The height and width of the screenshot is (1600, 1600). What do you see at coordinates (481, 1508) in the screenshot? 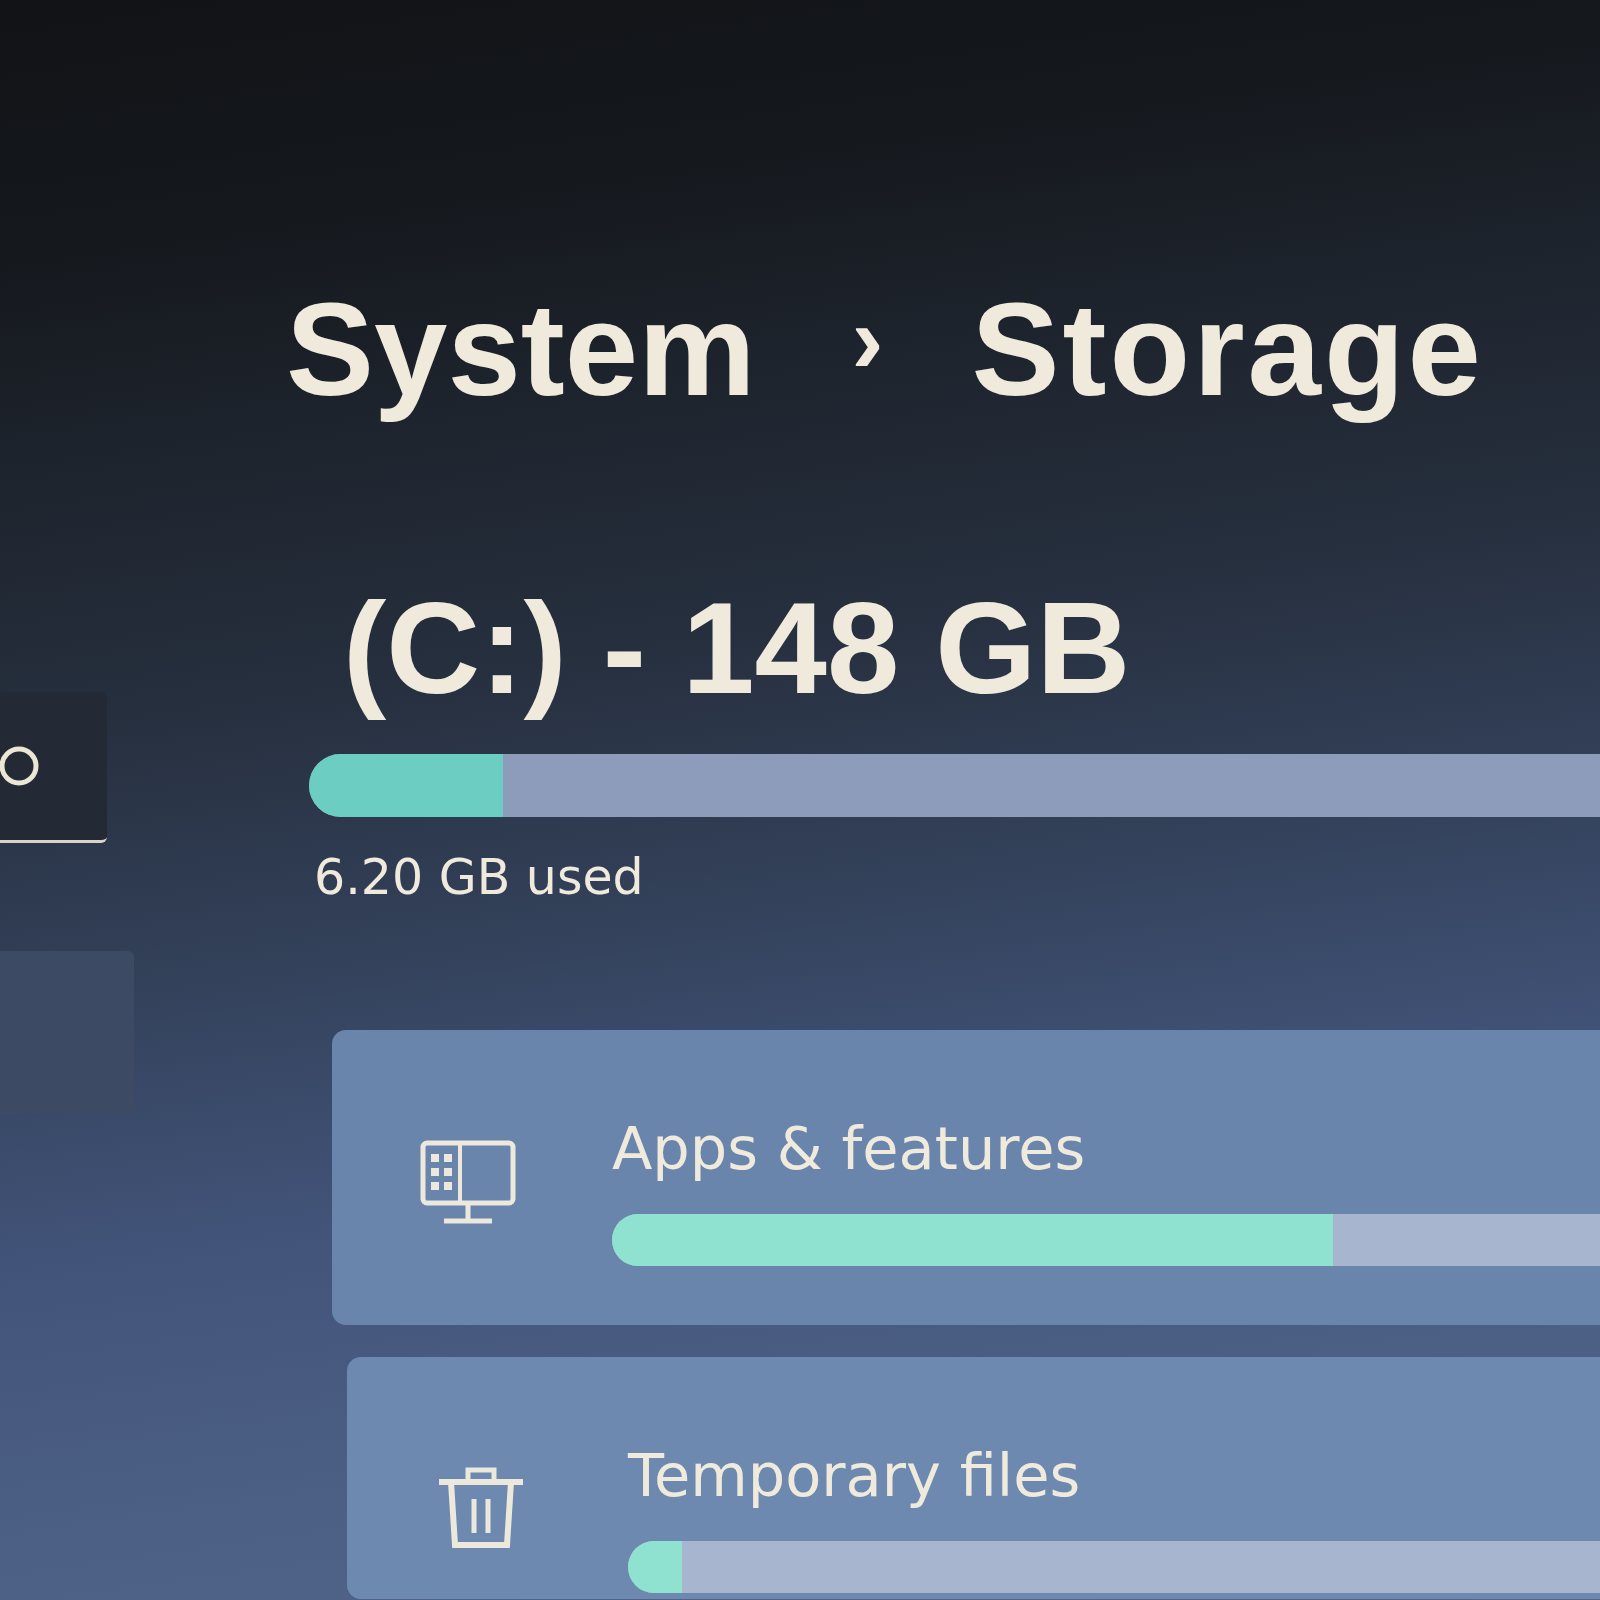
I see `trash-icon` at bounding box center [481, 1508].